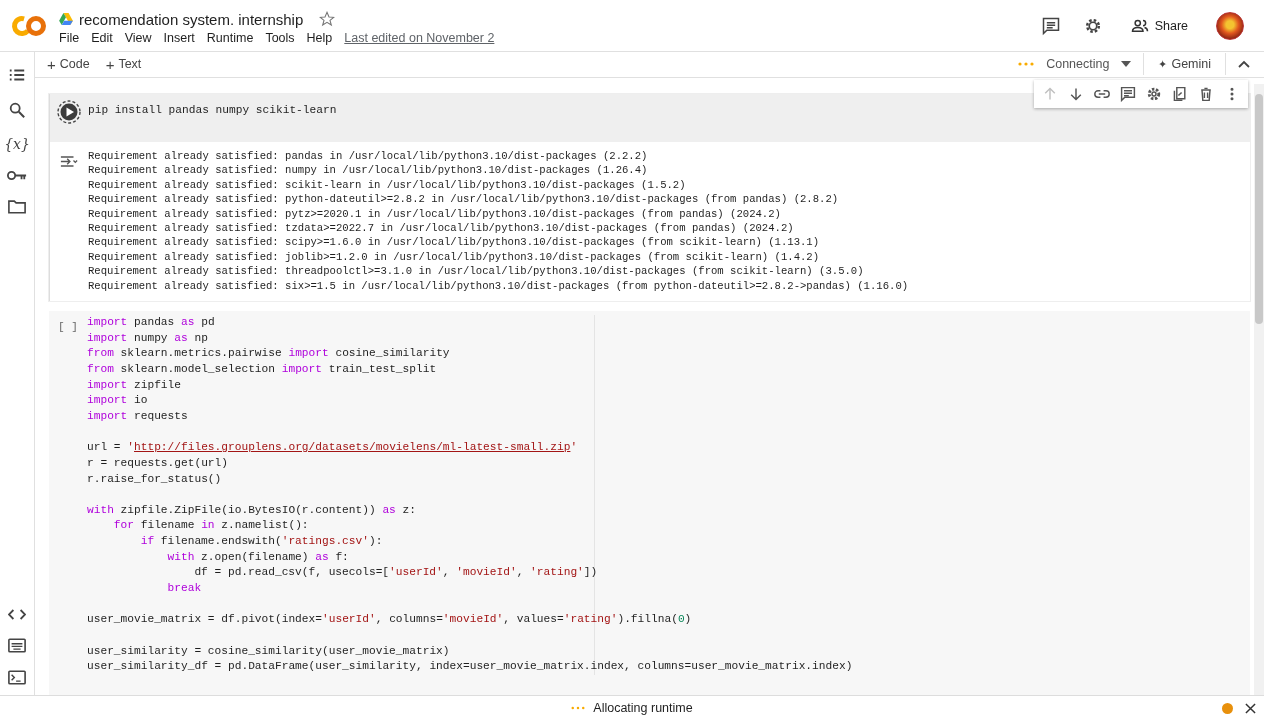 The image size is (1264, 720). I want to click on search-icon, so click(17, 110).